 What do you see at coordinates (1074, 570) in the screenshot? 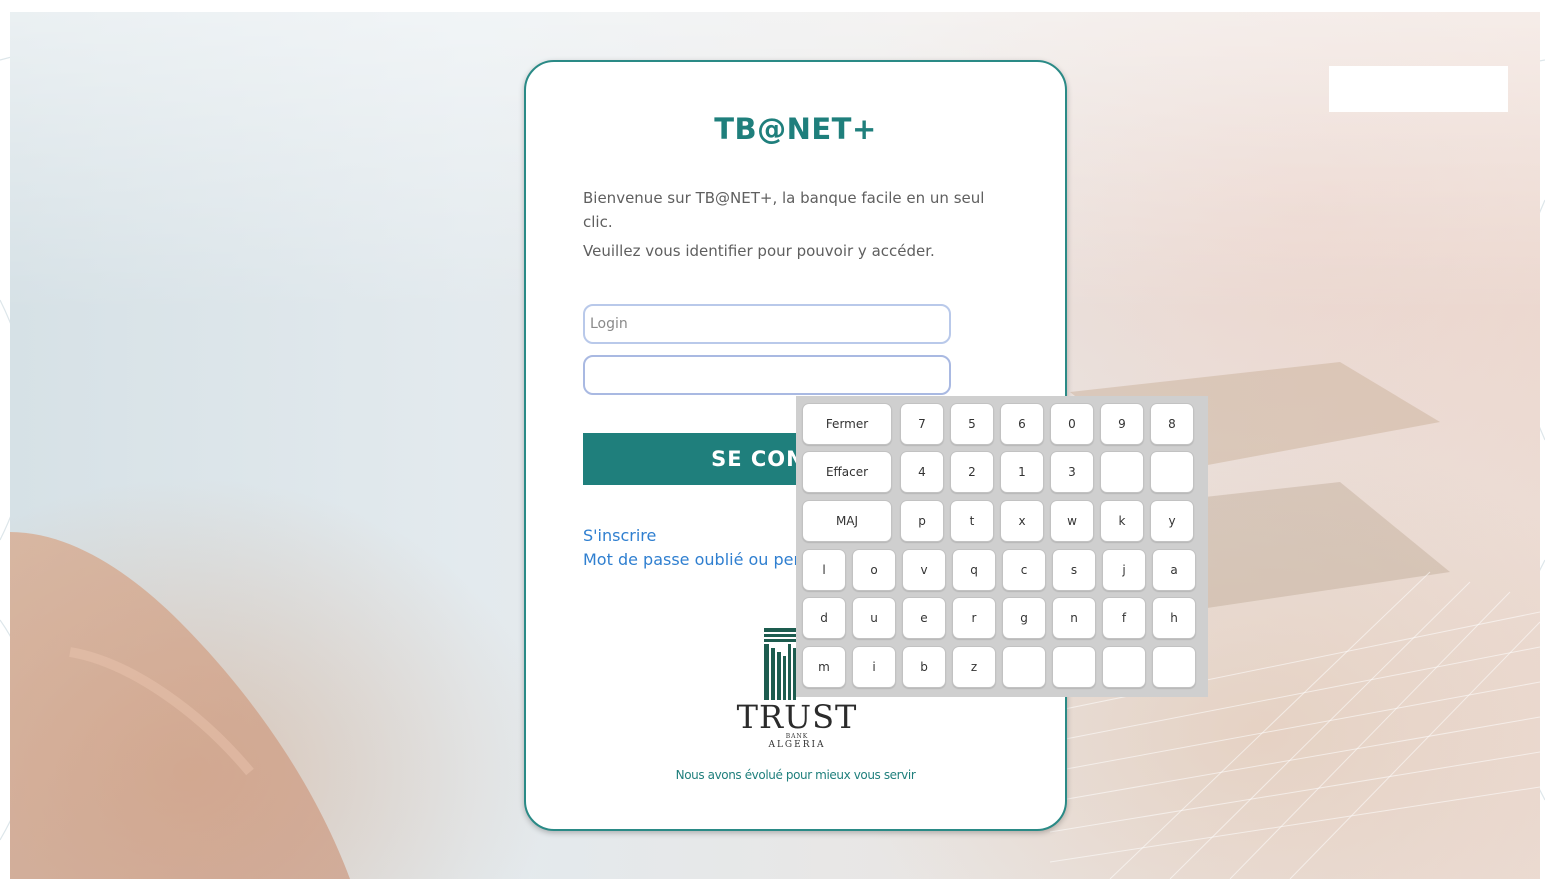
I see `keyboard-key-s: s` at bounding box center [1074, 570].